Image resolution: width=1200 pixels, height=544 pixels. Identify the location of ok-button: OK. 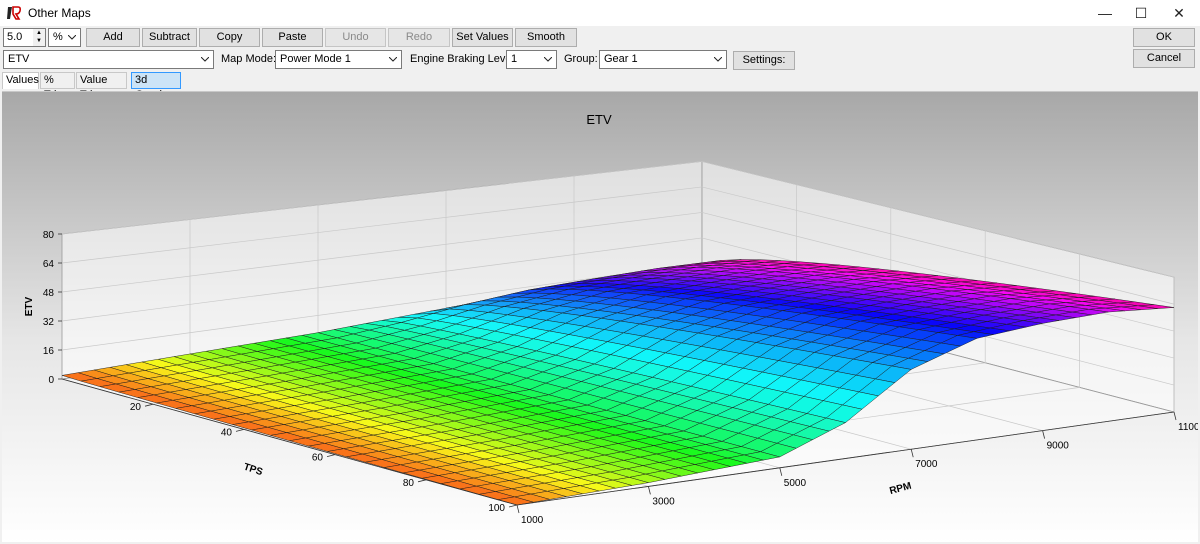
(1164, 37).